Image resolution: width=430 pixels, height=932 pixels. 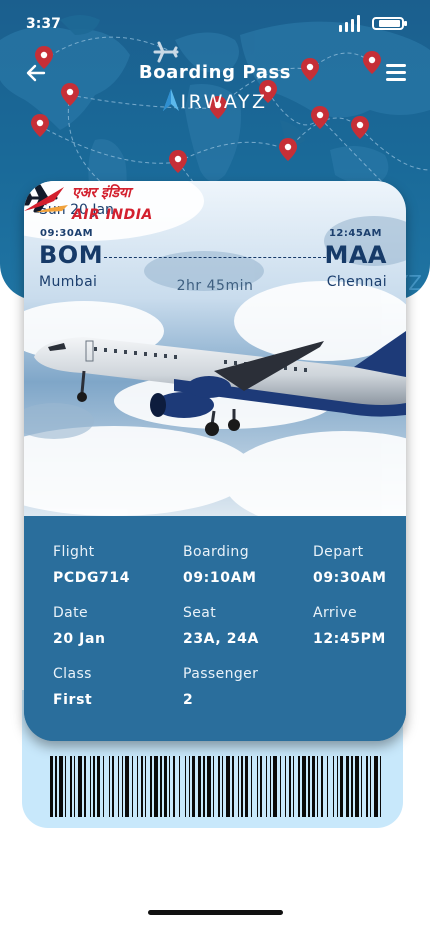 What do you see at coordinates (224, 102) in the screenshot?
I see `brand-name: IRWAYZ` at bounding box center [224, 102].